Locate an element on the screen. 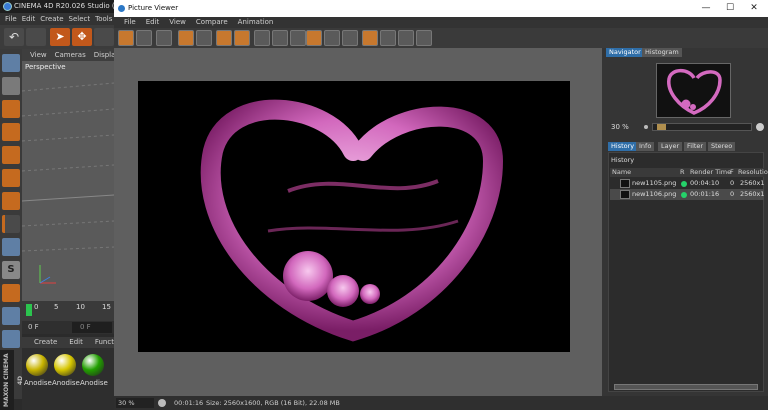  timeline: 0 5 10 15 is located at coordinates (68, 311).